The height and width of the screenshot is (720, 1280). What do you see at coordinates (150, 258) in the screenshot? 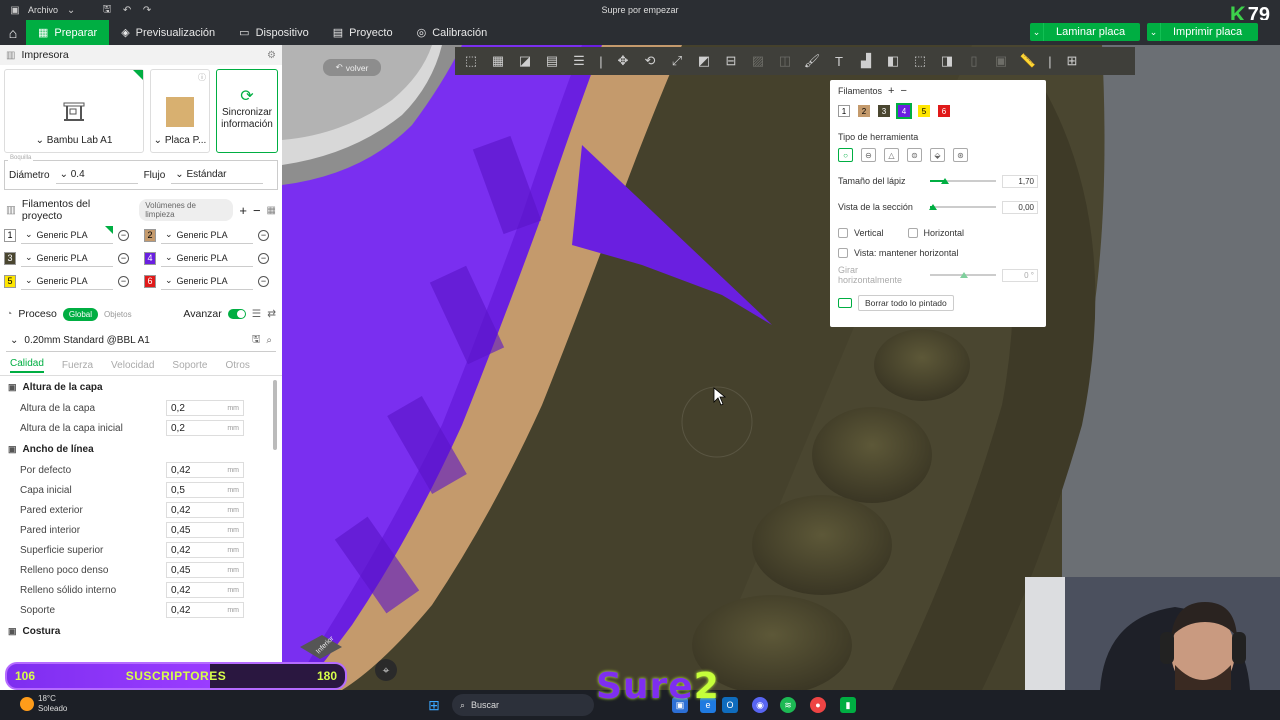
I see `filament-number: 4` at bounding box center [150, 258].